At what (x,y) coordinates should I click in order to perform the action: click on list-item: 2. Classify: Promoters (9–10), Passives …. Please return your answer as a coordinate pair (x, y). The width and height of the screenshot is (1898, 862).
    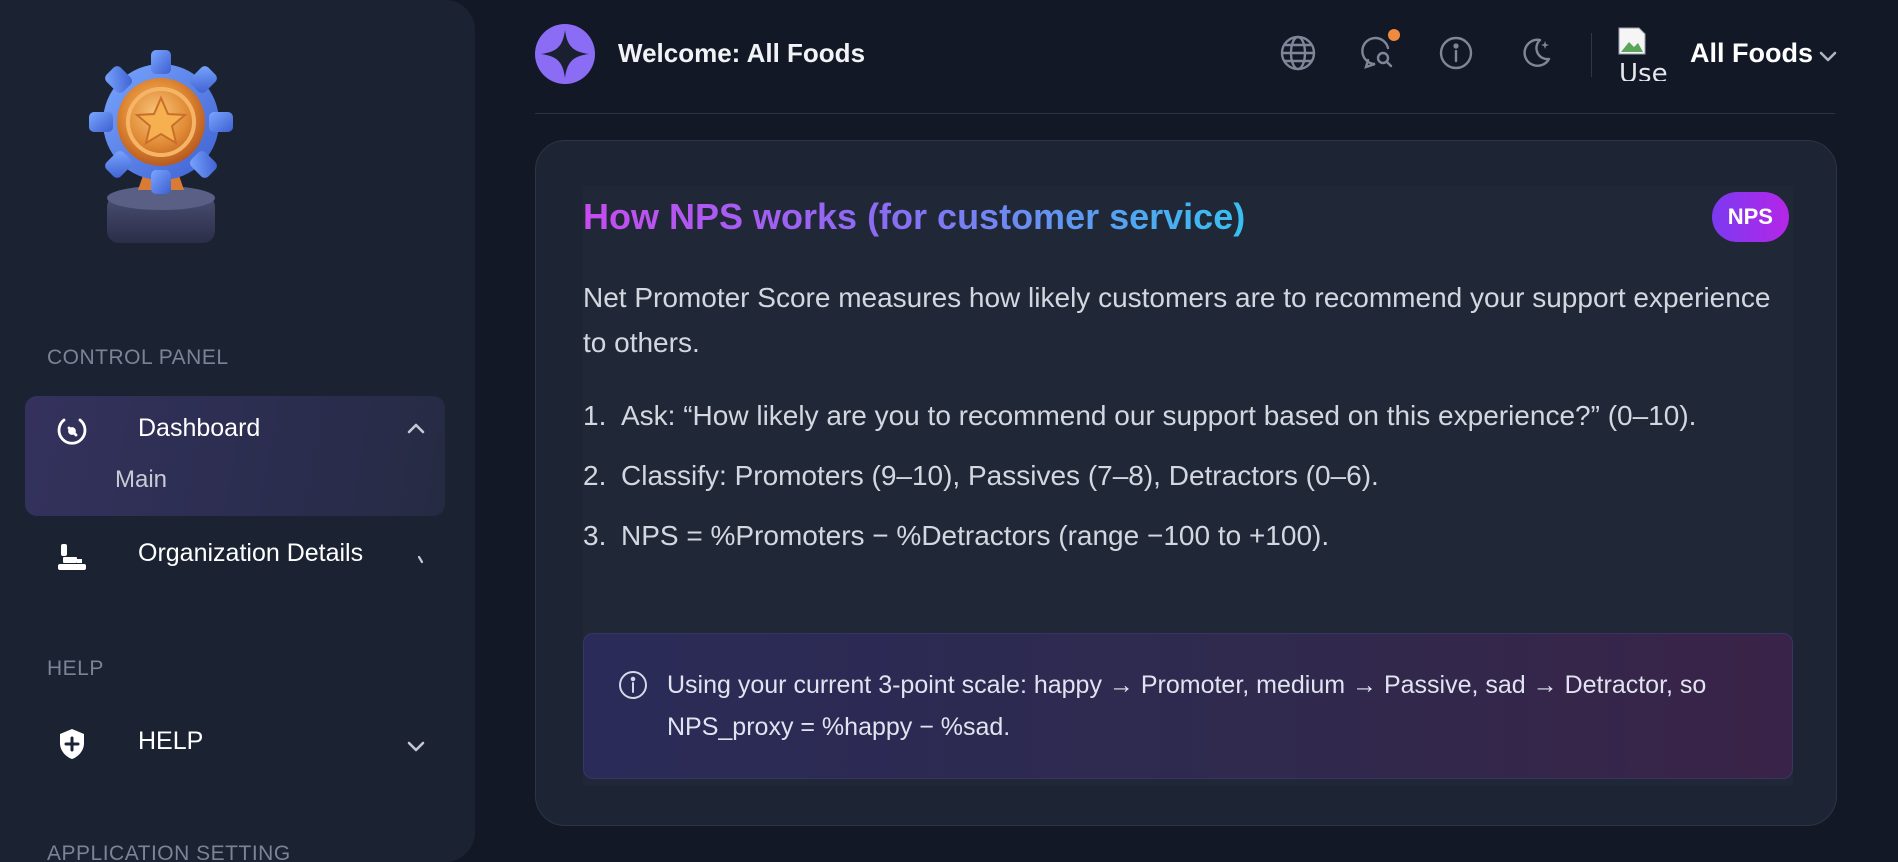
    Looking at the image, I should click on (1183, 475).